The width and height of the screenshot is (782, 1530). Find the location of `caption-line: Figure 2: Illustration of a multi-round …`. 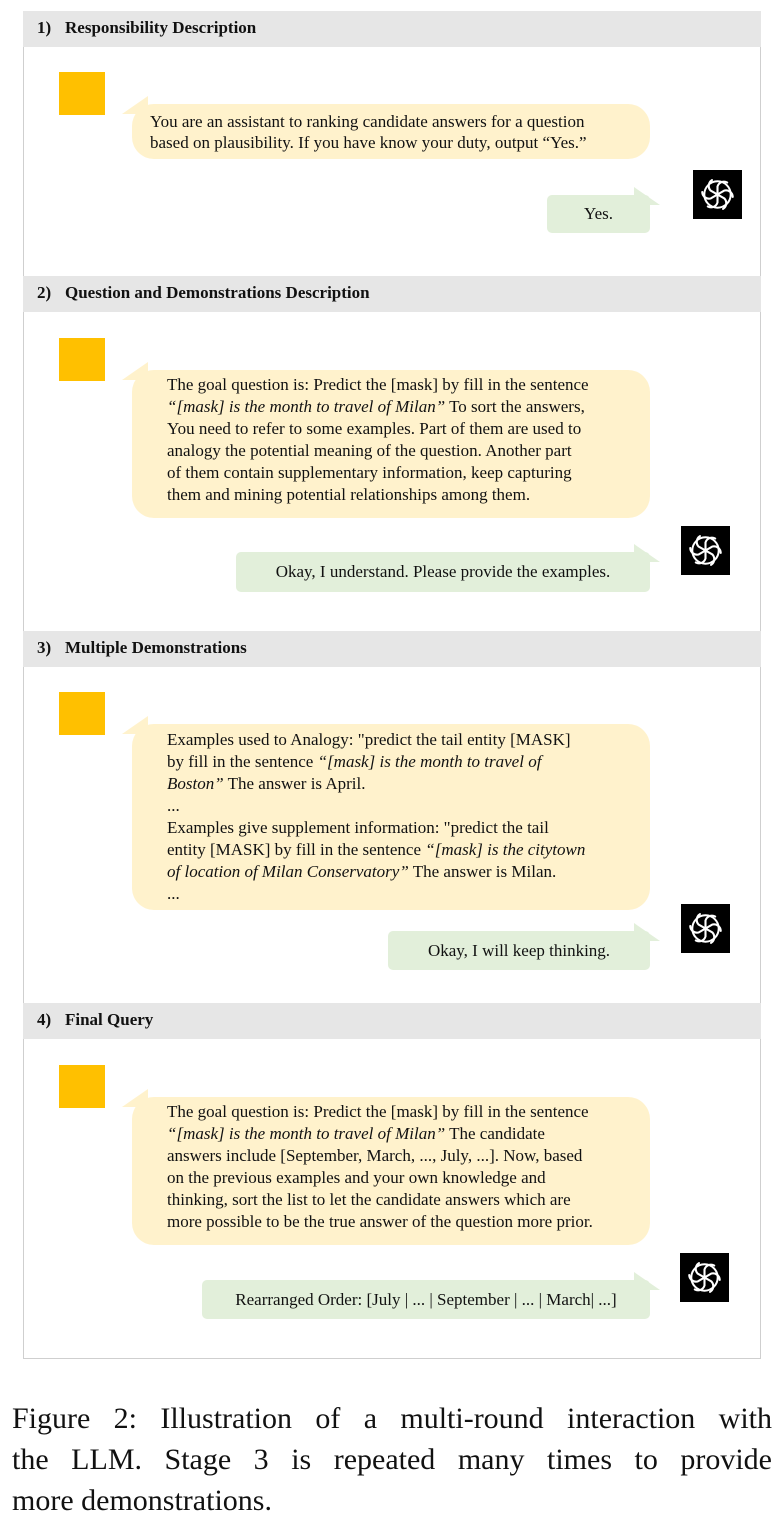

caption-line: Figure 2: Illustration of a multi-round … is located at coordinates (392, 1418).